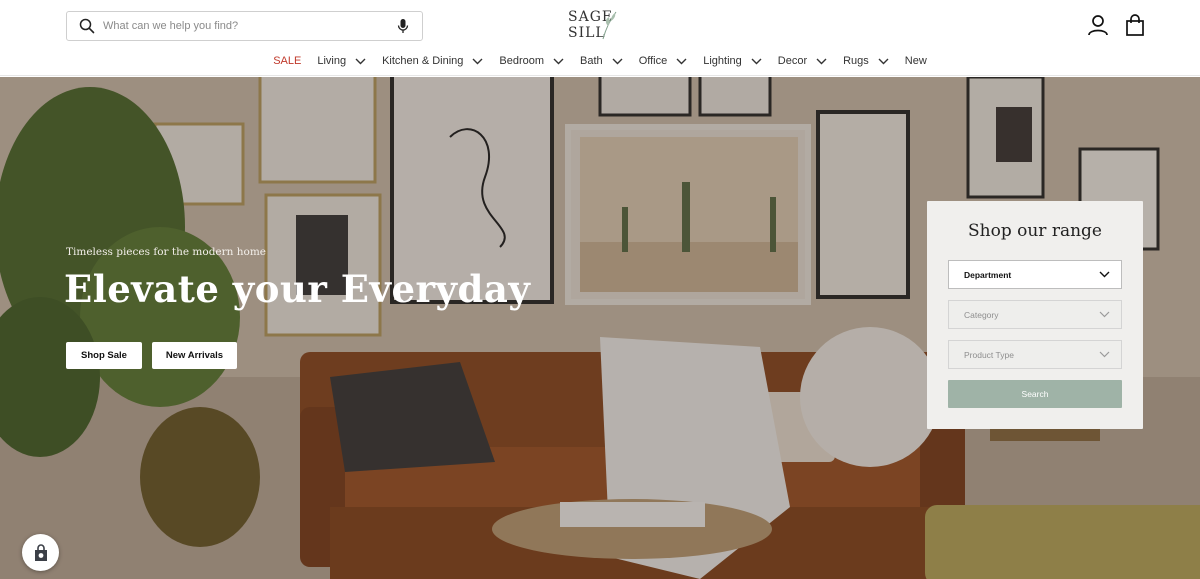 The image size is (1200, 579). I want to click on department-select-label: Department, so click(988, 274).